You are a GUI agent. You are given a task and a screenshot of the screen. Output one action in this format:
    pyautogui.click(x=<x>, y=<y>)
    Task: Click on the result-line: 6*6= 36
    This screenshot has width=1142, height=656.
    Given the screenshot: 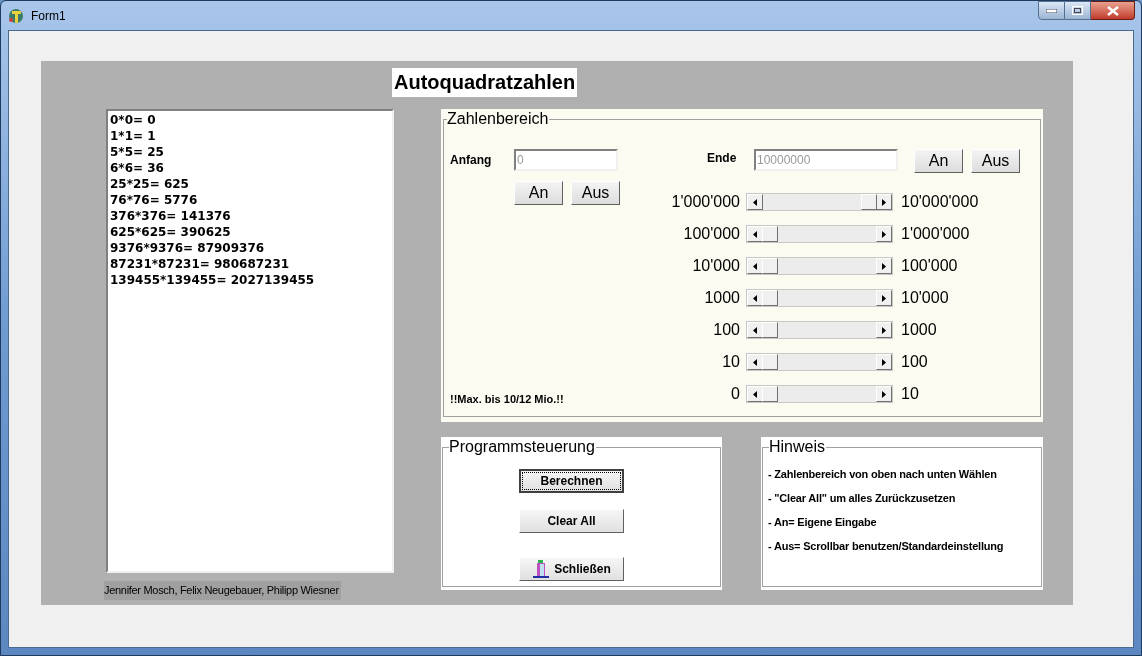 What is the action you would take?
    pyautogui.click(x=137, y=168)
    